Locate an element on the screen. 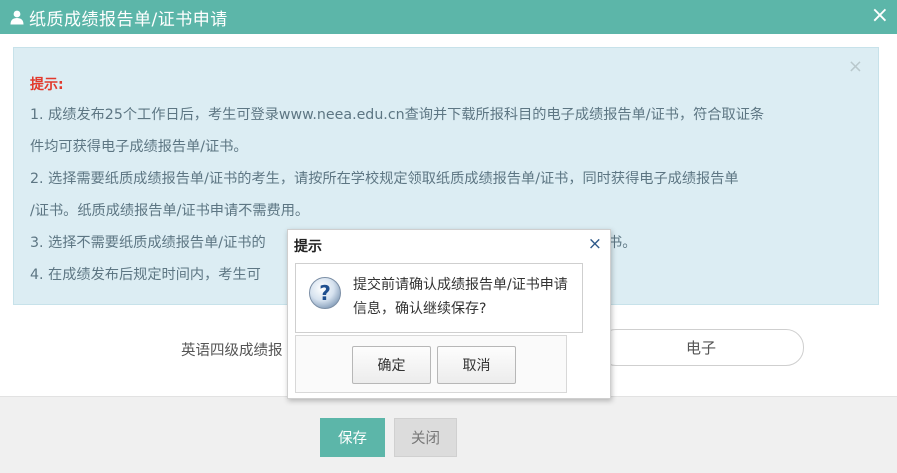 This screenshot has width=897, height=473. form-row-label: 英语四级成绩报 is located at coordinates (232, 351).